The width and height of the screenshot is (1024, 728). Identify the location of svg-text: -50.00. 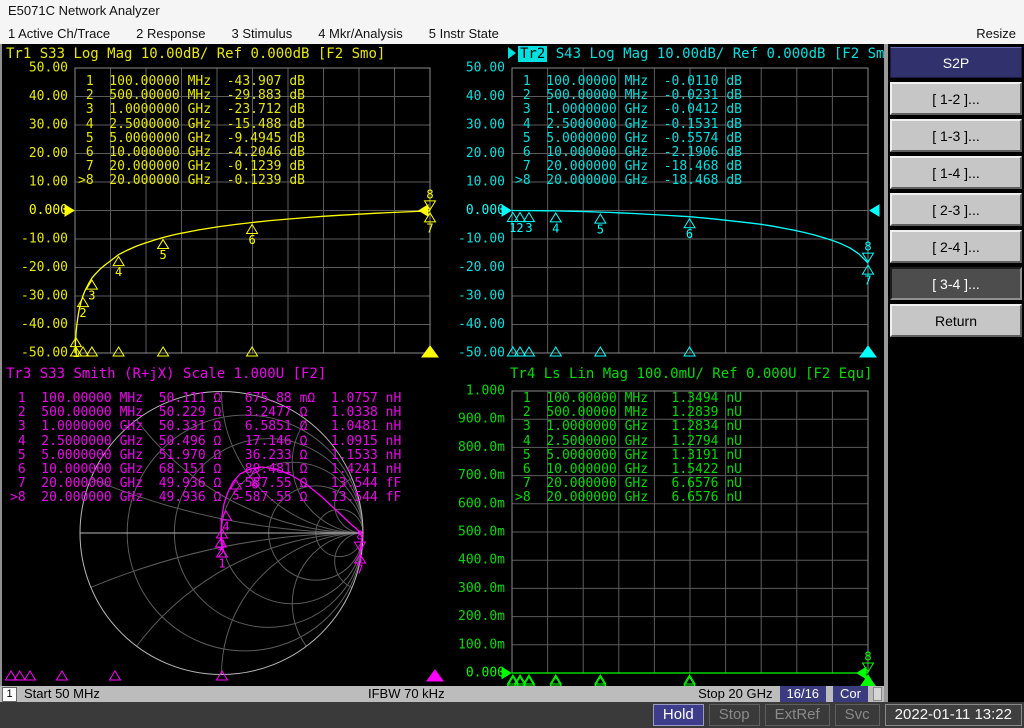
(44, 353).